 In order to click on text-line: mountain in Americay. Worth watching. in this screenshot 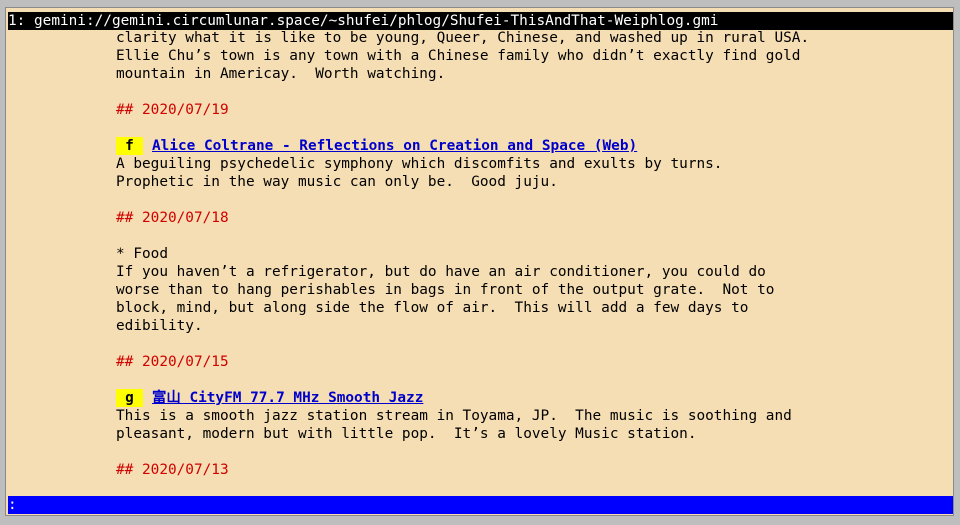, I will do `click(281, 74)`.